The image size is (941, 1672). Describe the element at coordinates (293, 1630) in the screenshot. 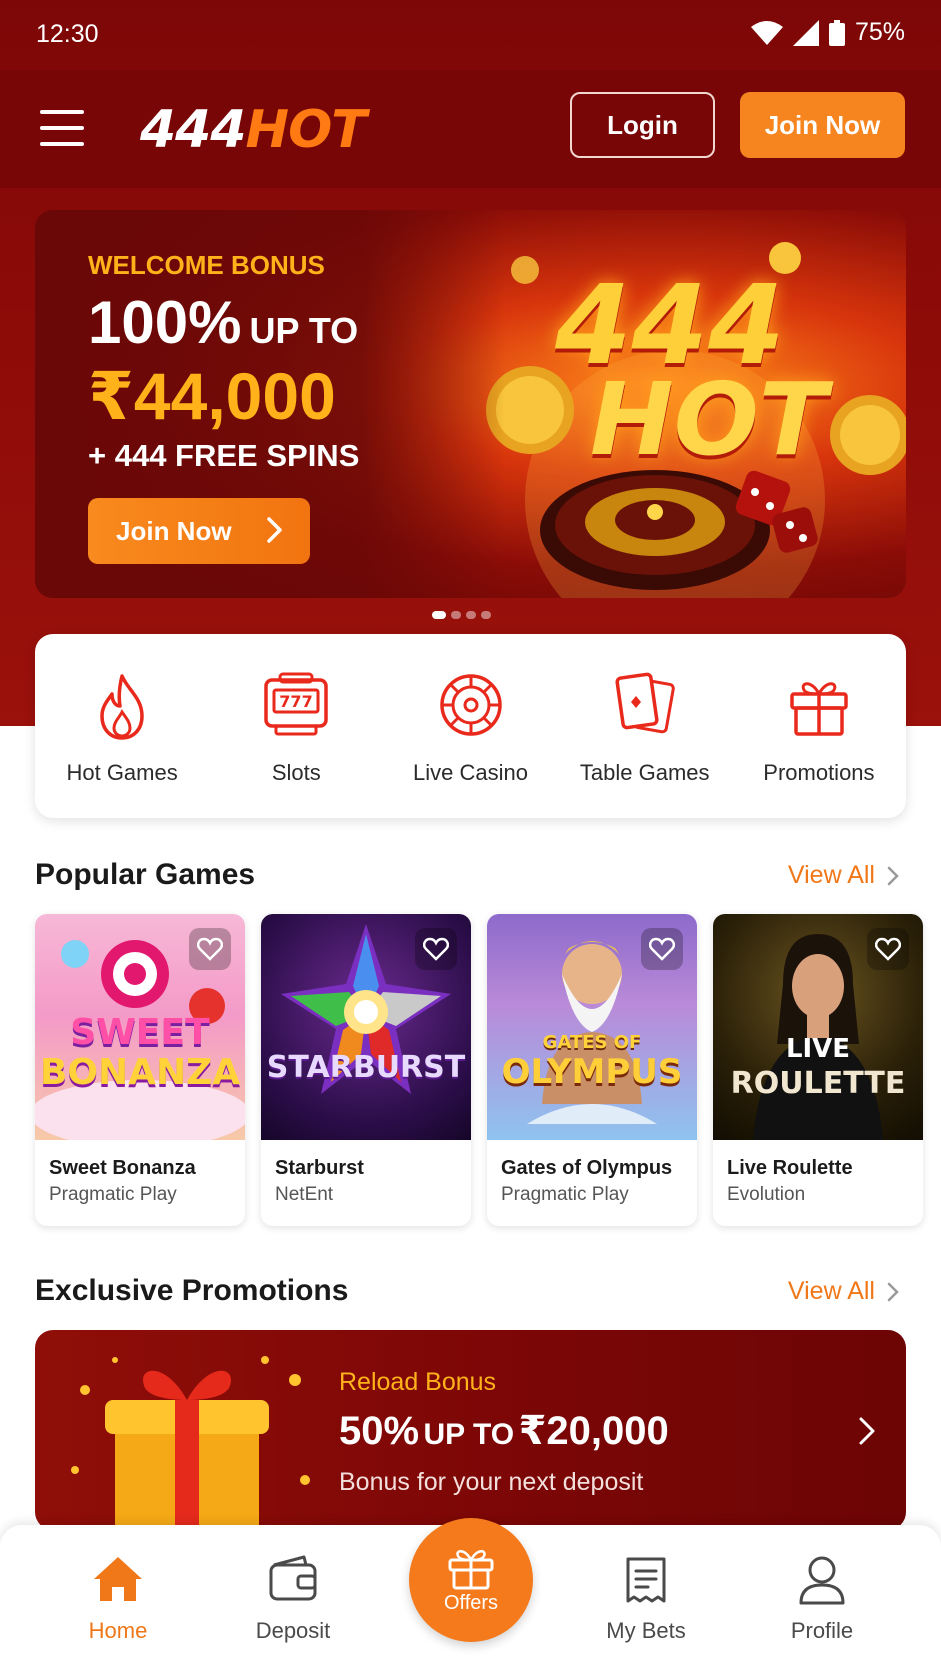

I see `nav-label: Deposit` at that location.